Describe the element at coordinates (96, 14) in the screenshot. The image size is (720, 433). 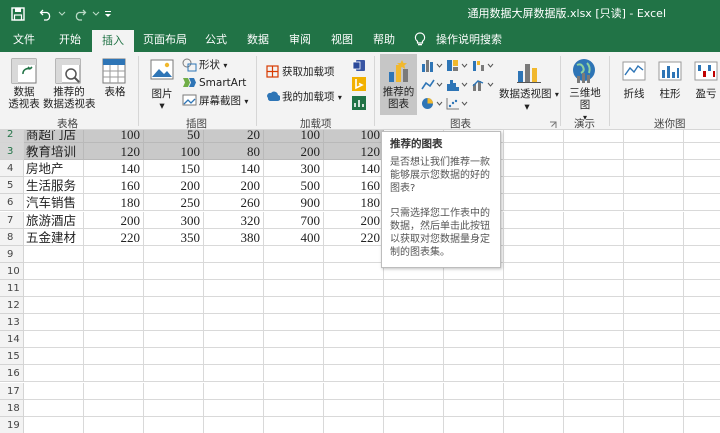
I see `redo-dropdown-icon` at that location.